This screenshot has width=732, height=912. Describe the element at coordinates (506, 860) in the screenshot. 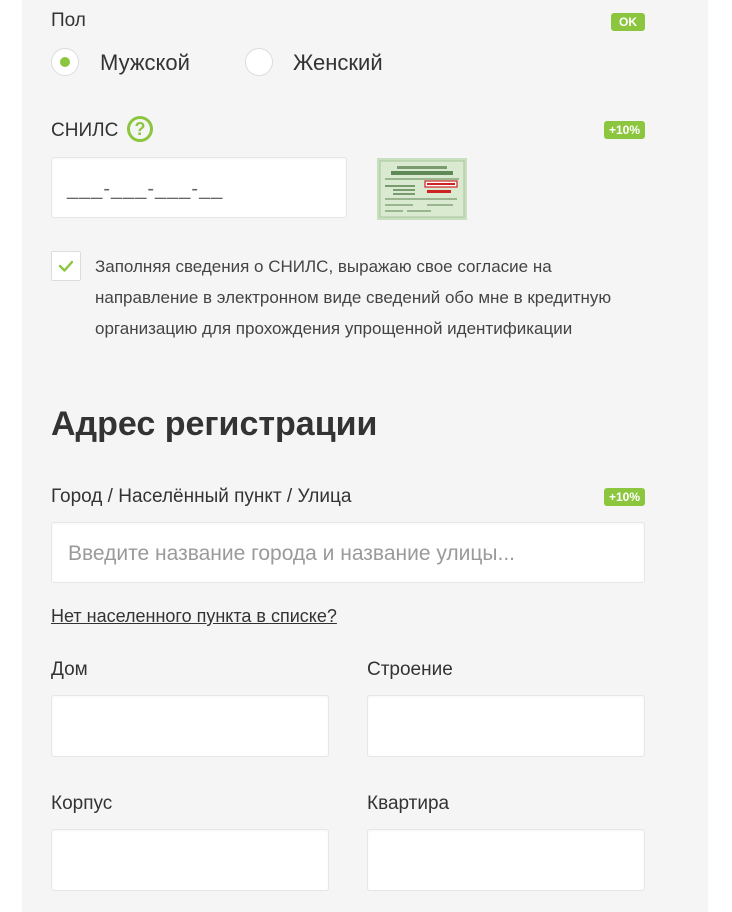

I see `apartment-input` at that location.